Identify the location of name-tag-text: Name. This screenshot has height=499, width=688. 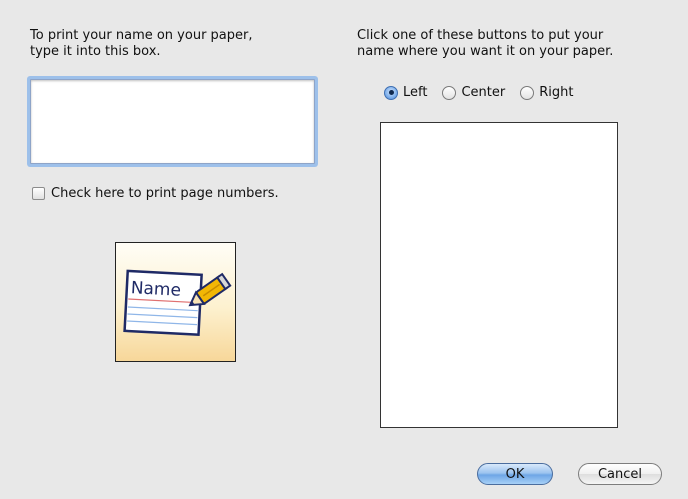
(155, 289).